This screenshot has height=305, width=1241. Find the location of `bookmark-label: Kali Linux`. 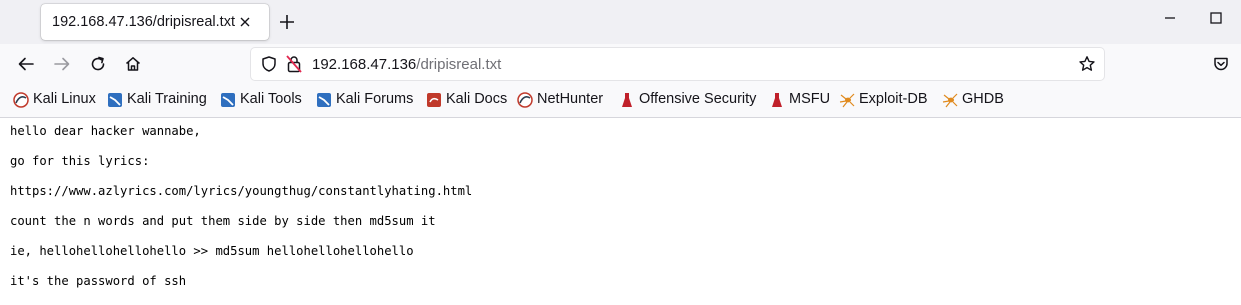

bookmark-label: Kali Linux is located at coordinates (64, 99).